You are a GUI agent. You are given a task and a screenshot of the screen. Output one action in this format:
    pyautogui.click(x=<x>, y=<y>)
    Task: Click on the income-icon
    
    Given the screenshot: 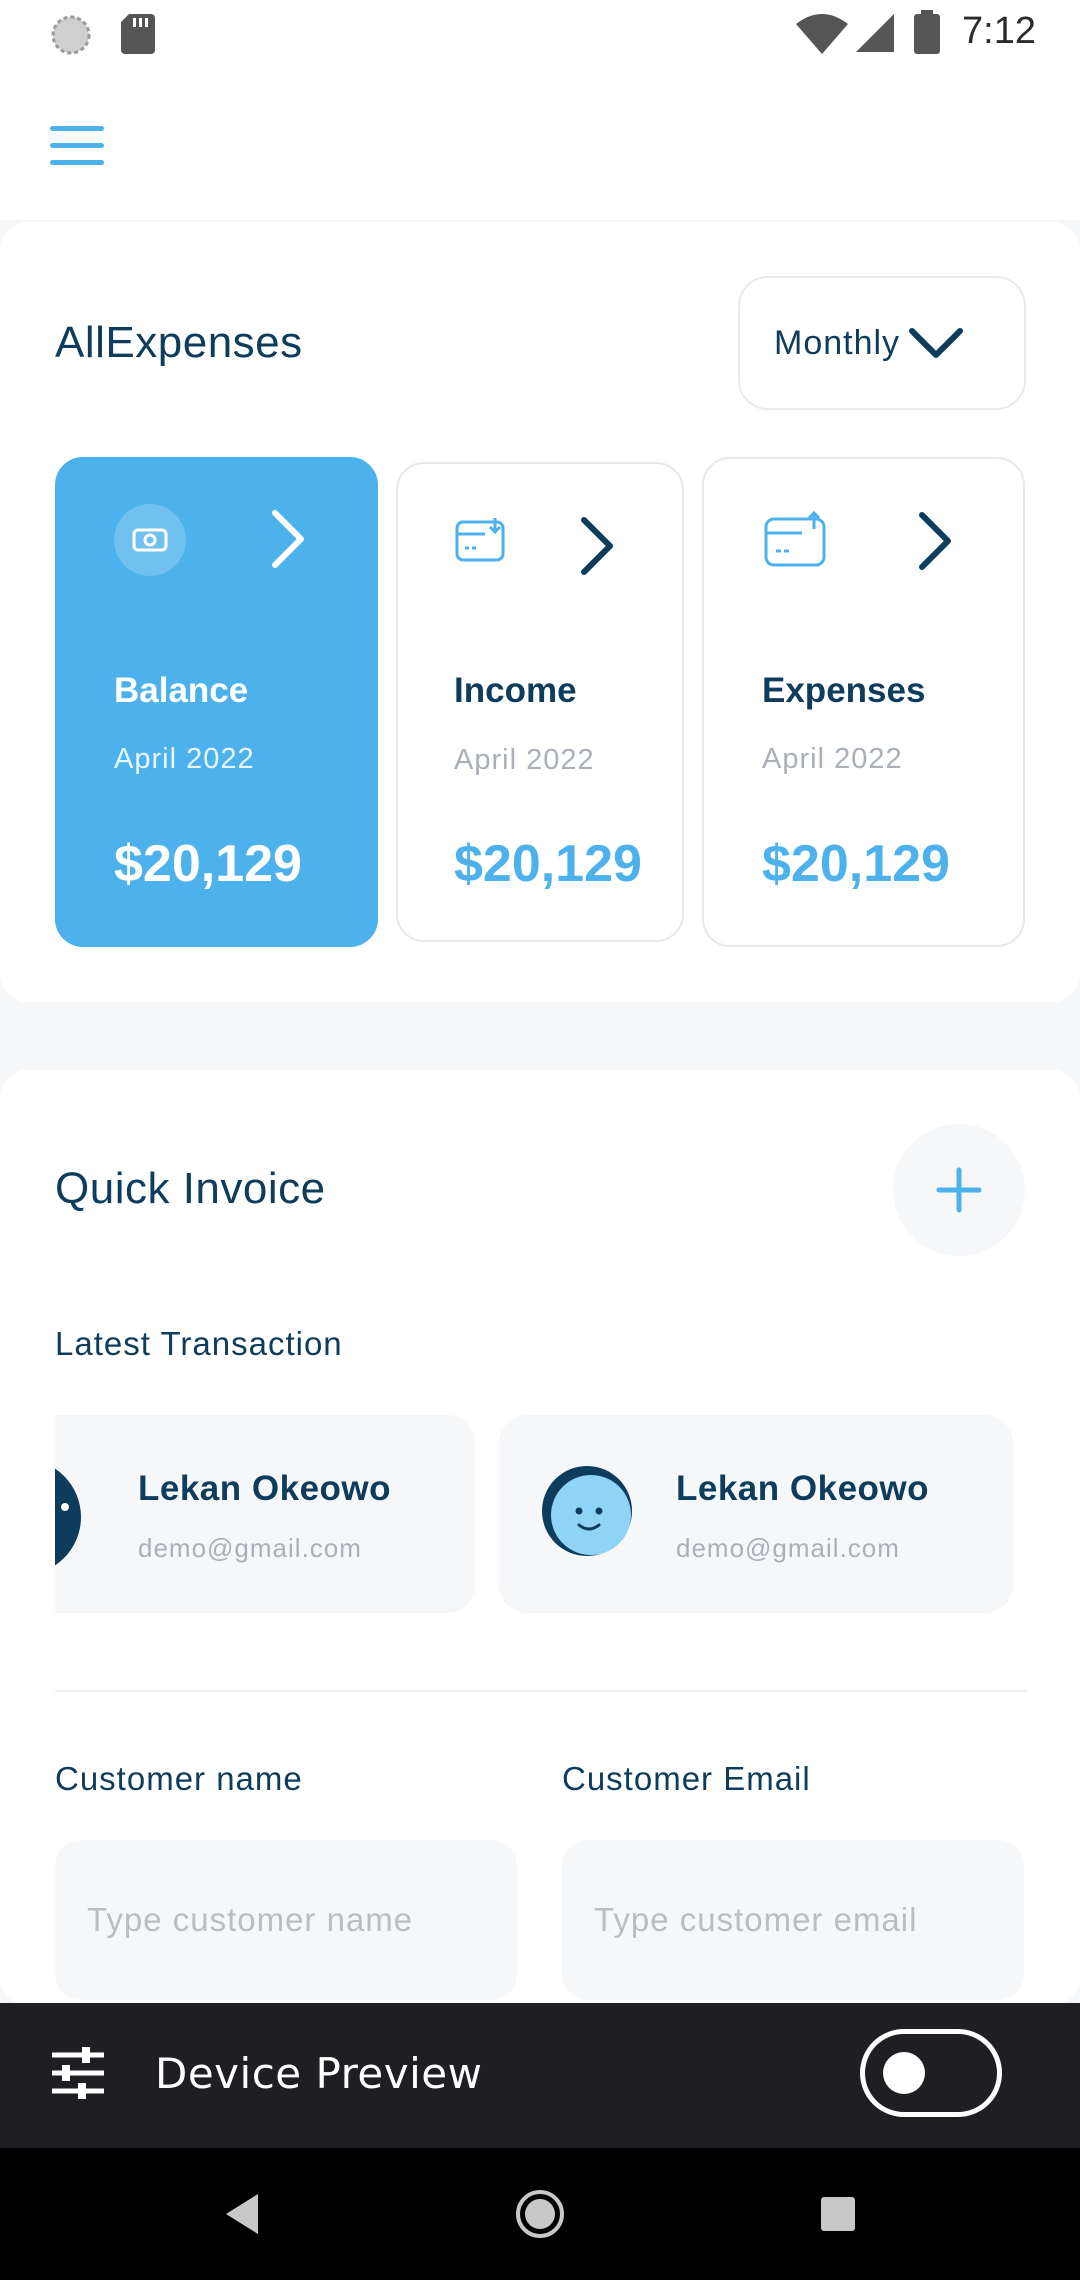 What is the action you would take?
    pyautogui.click(x=480, y=540)
    